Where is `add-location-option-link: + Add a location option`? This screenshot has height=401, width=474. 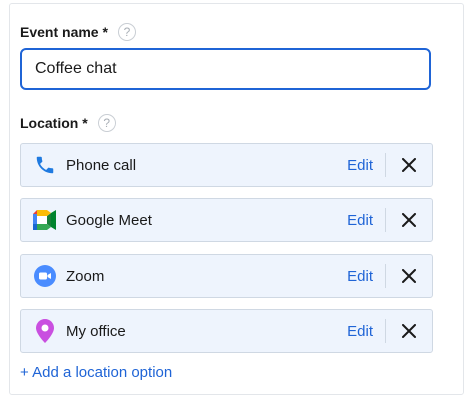 add-location-option-link: + Add a location option is located at coordinates (96, 372).